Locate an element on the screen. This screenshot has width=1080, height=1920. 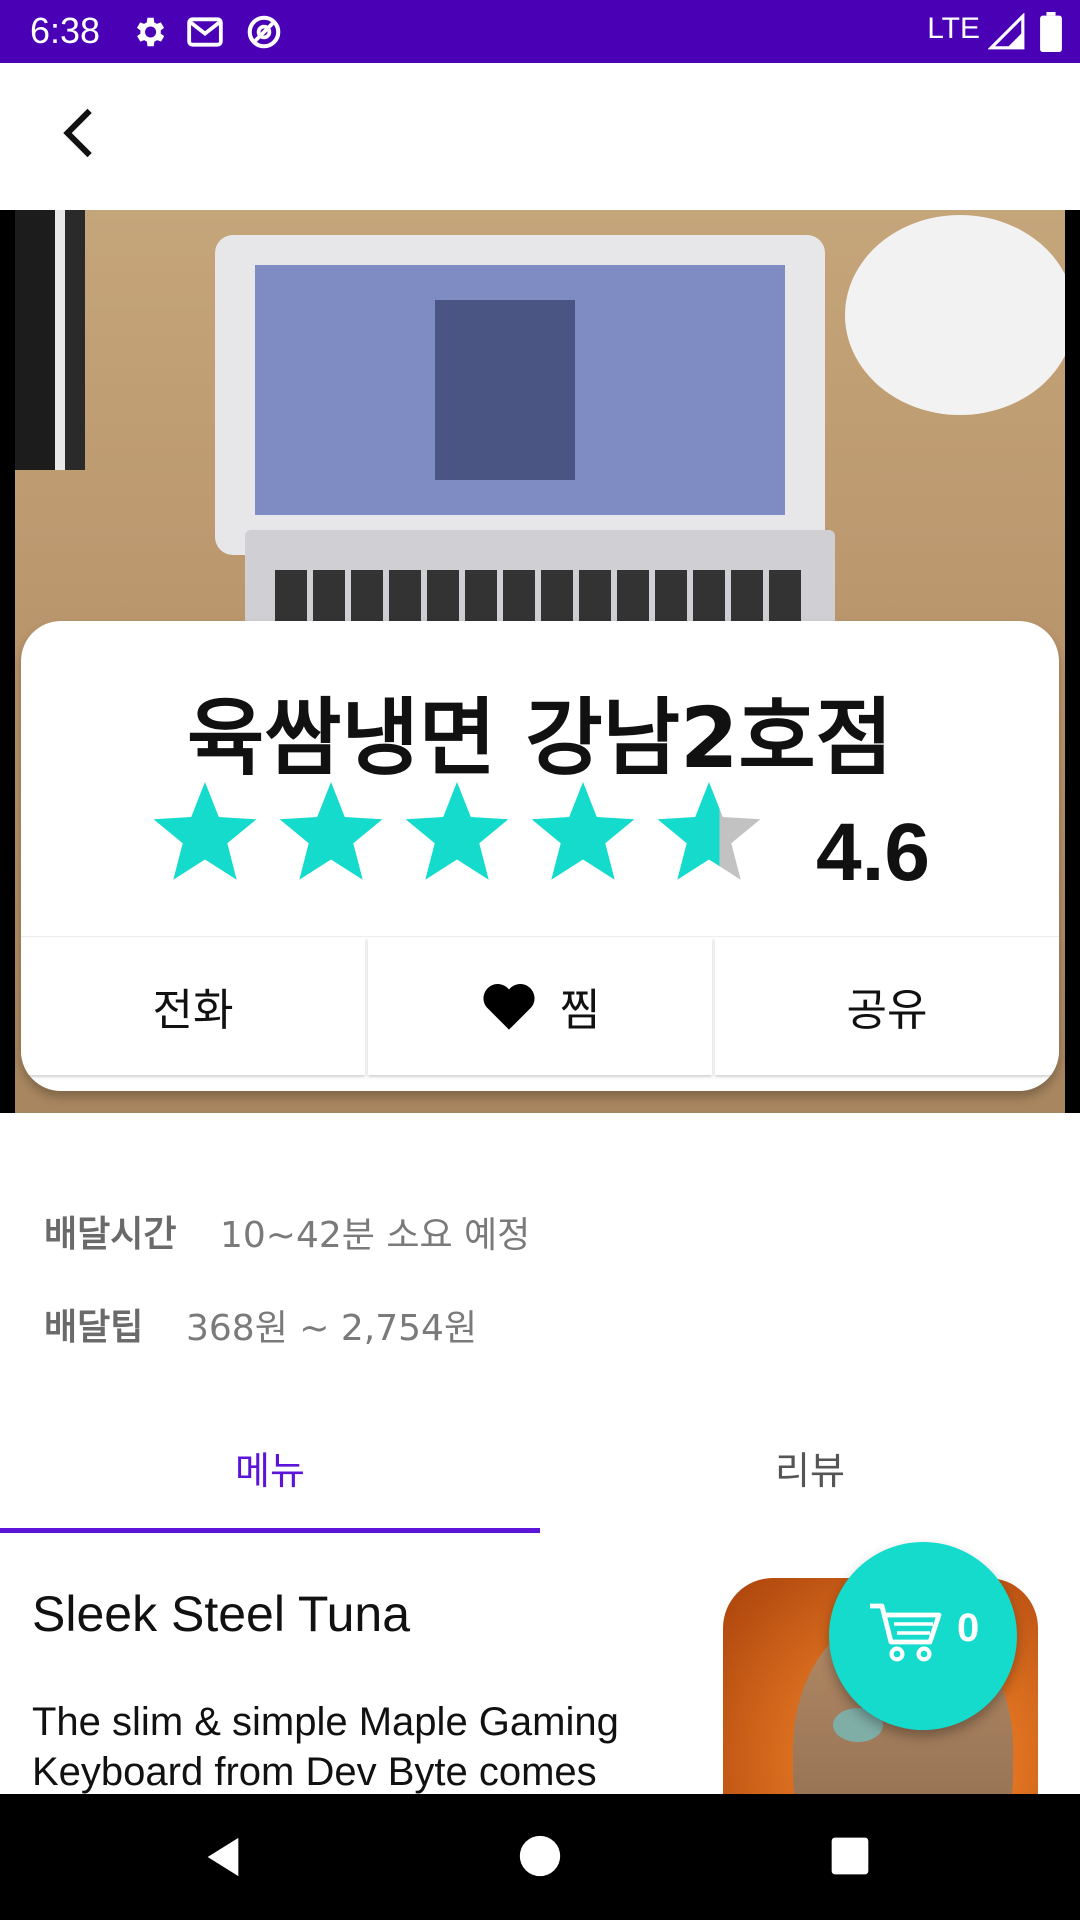
delivery-time-label: 배달시간 is located at coordinates (110, 1234).